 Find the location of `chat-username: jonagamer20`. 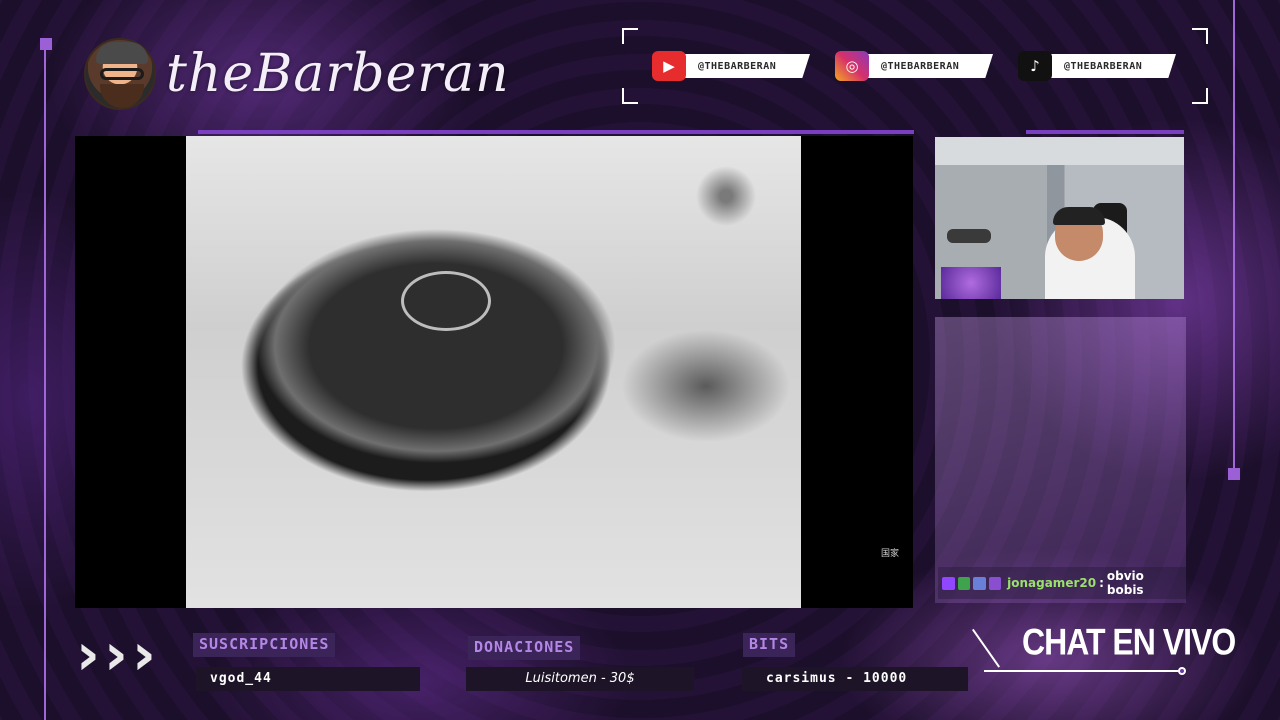

chat-username: jonagamer20 is located at coordinates (1052, 583).